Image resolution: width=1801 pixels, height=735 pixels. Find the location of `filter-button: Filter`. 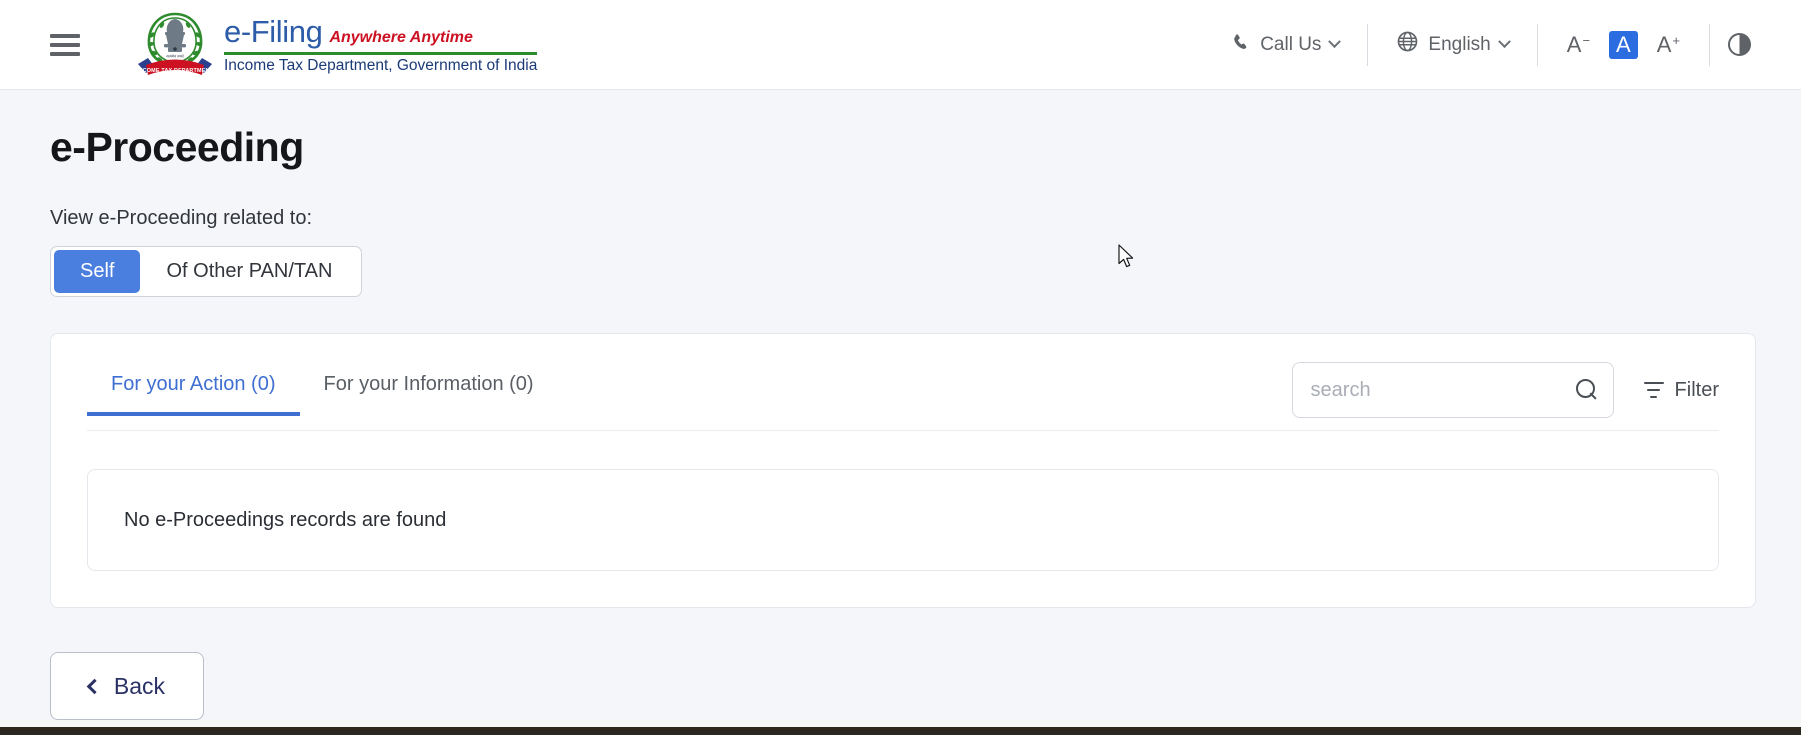

filter-button: Filter is located at coordinates (1681, 390).